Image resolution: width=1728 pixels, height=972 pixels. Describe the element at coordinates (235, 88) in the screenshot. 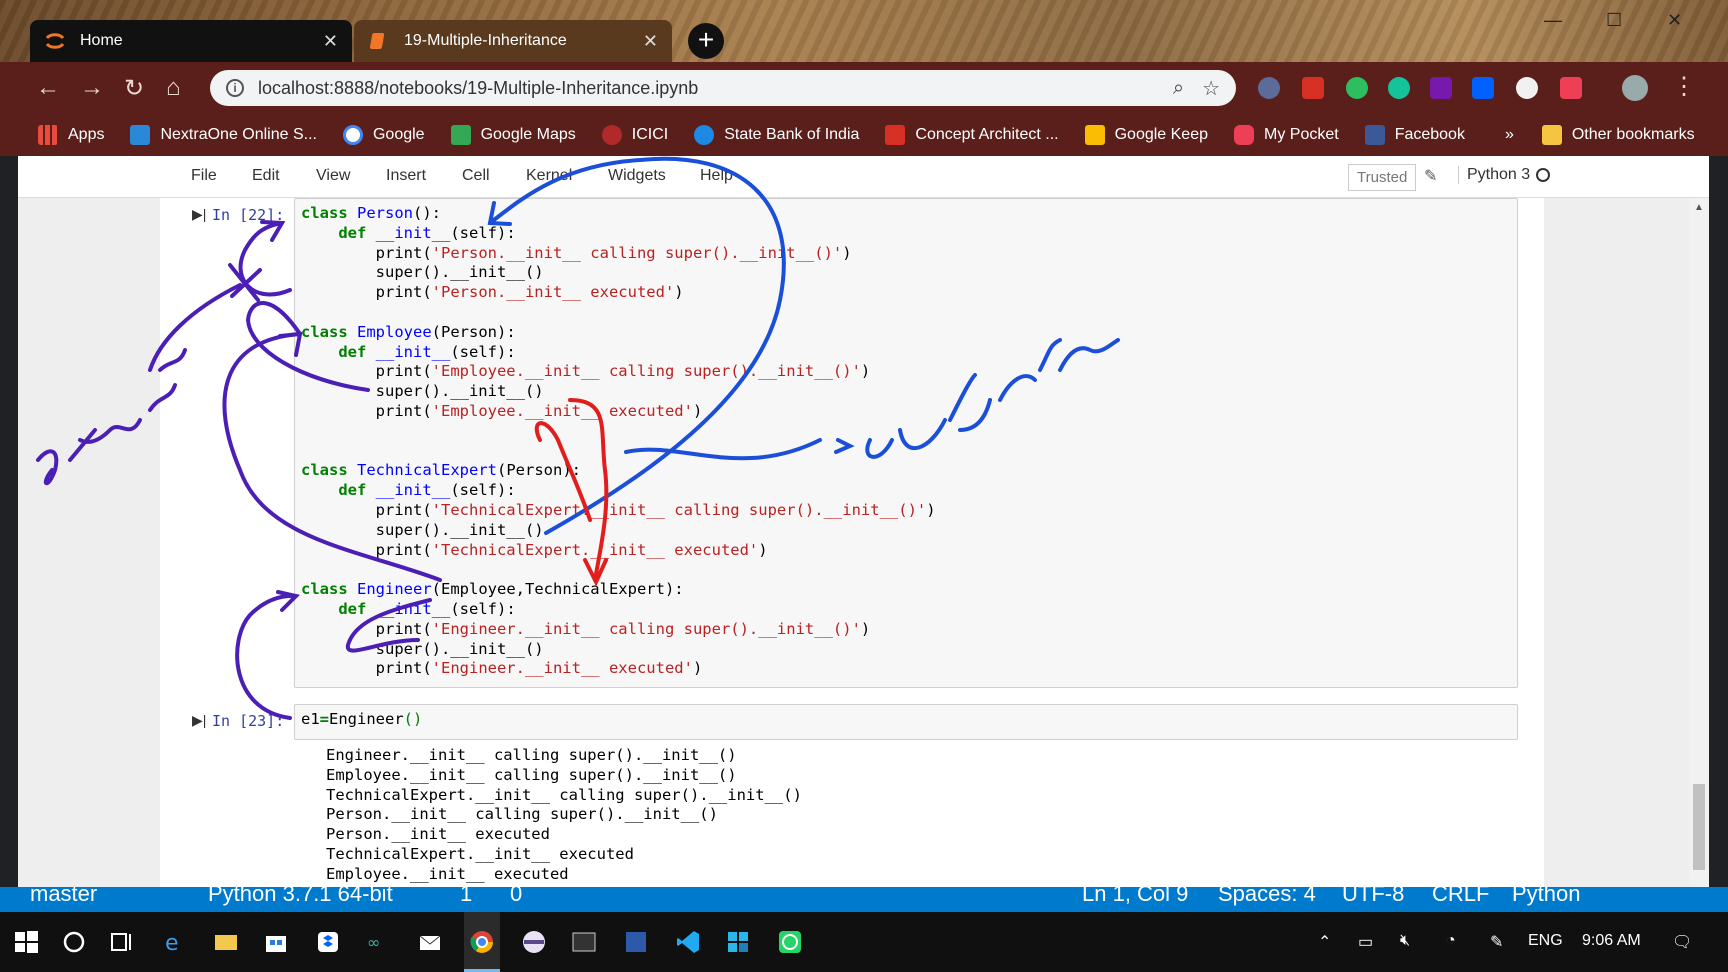

I see `site-info-icon: i` at that location.